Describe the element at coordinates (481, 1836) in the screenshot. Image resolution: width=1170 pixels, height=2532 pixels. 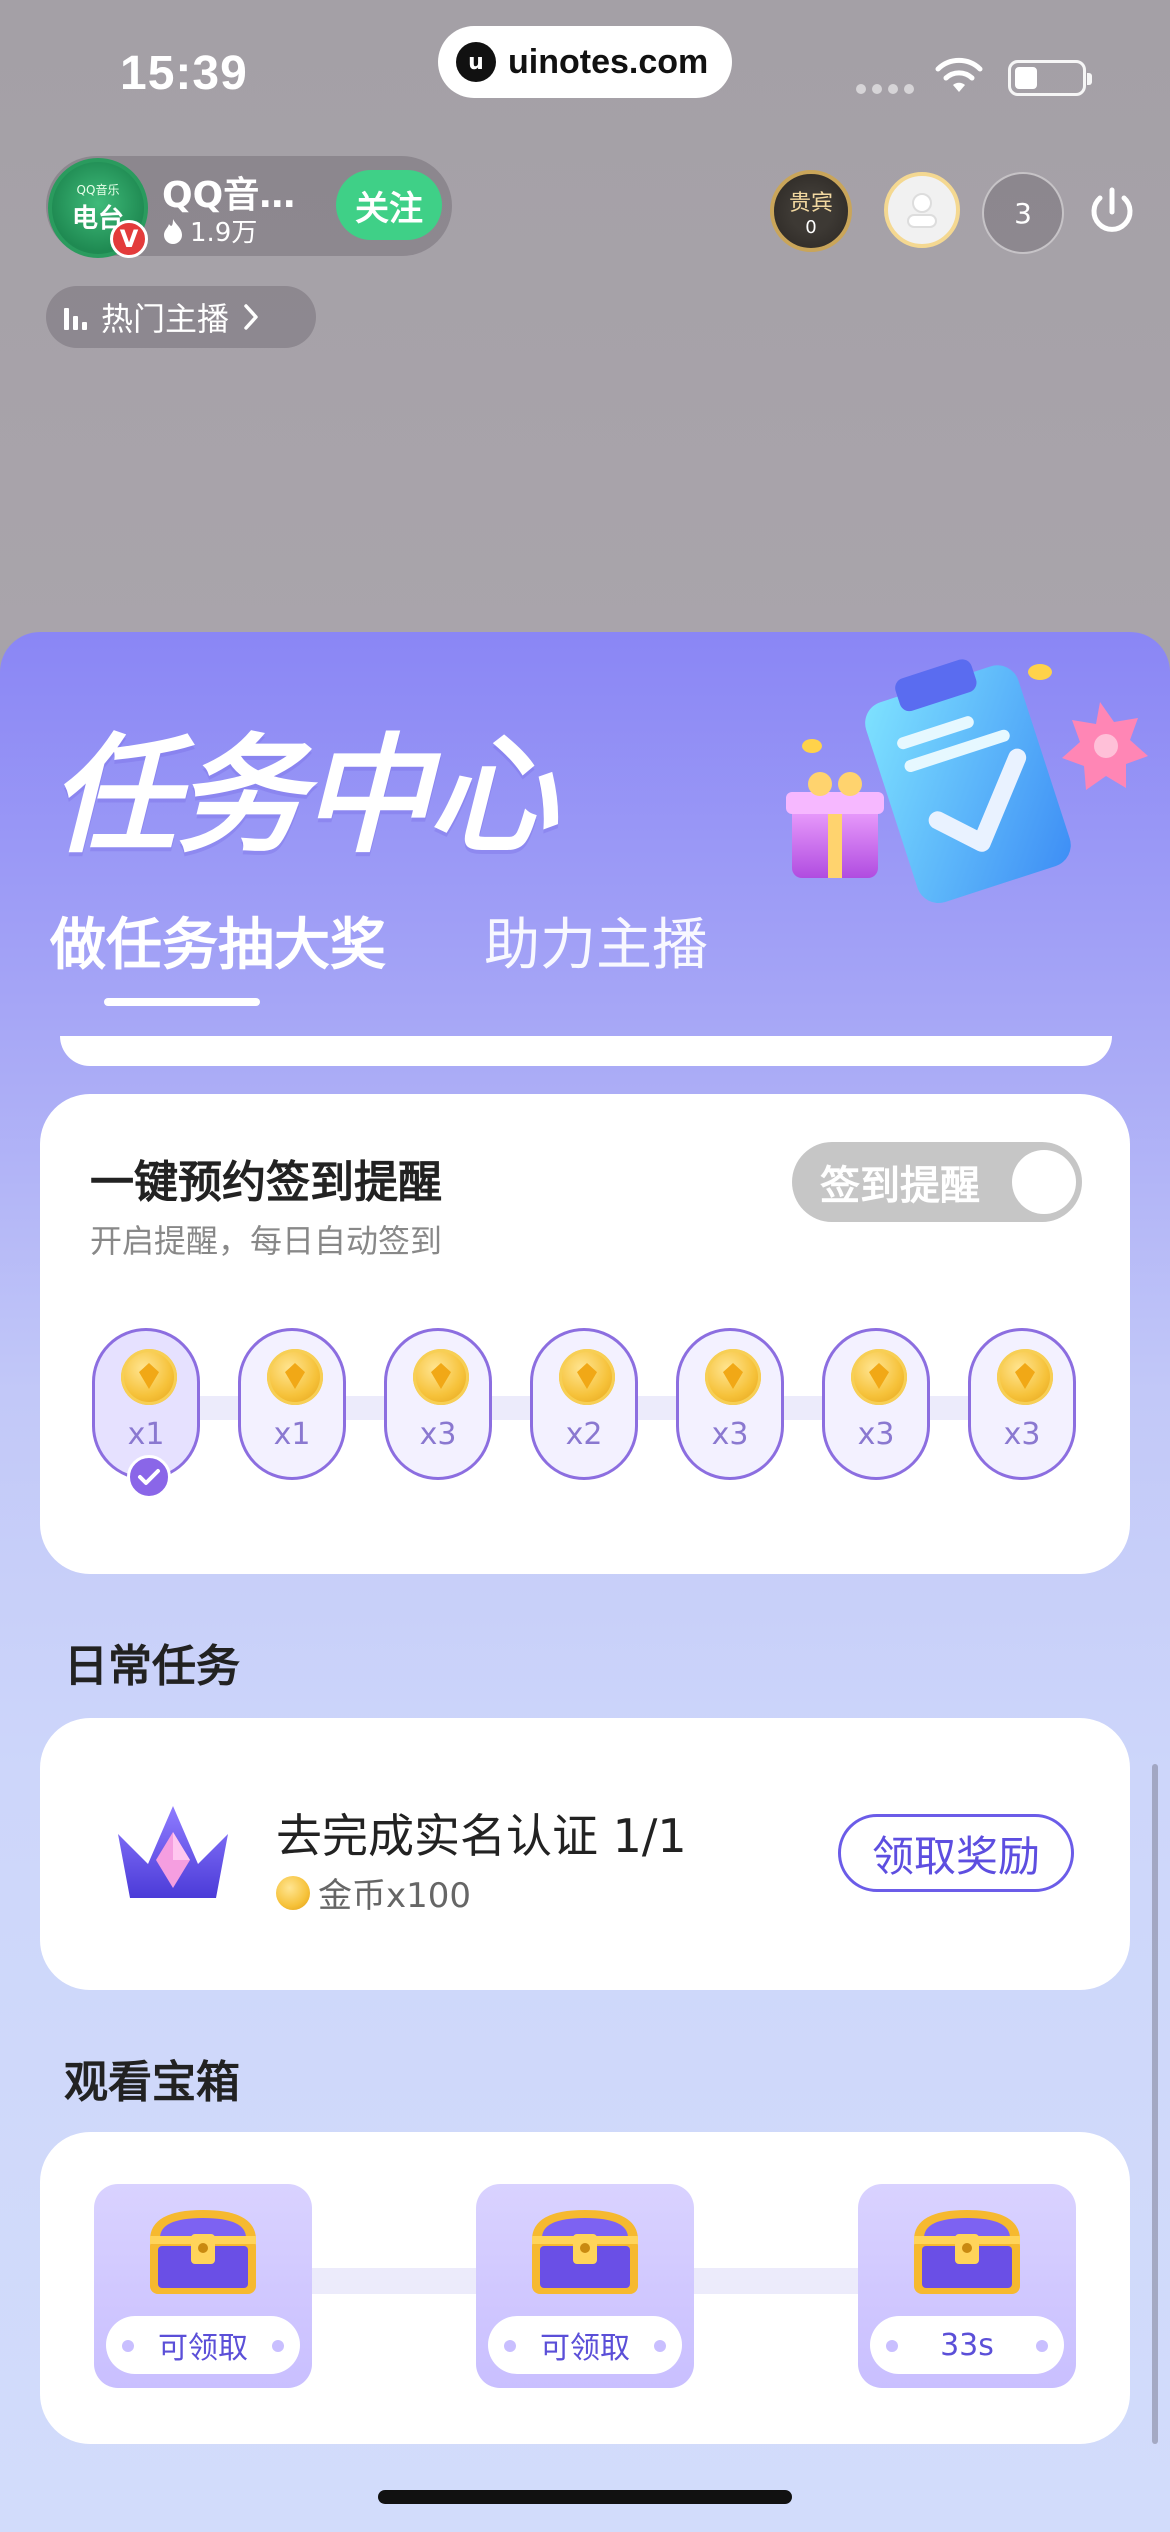
I see `task-name: 去完成实名认证 1/1` at that location.